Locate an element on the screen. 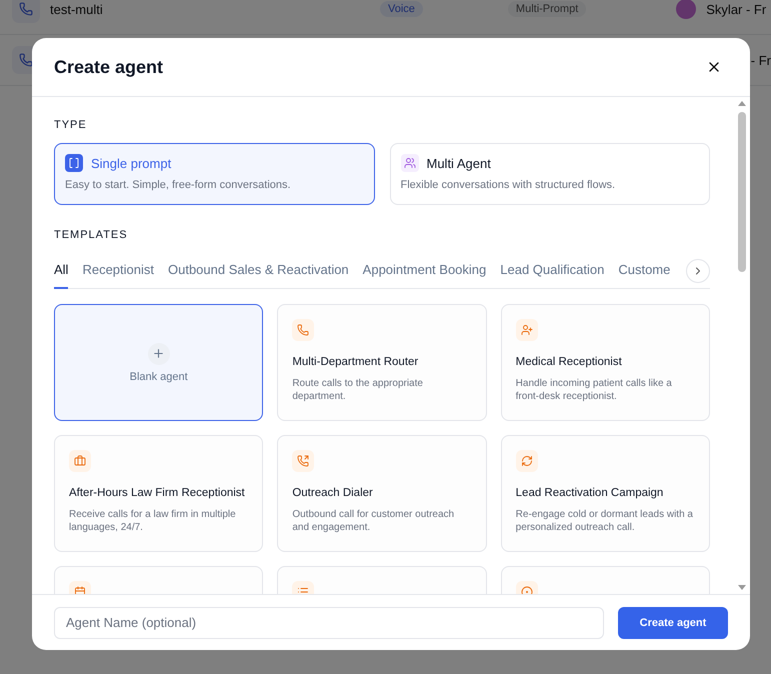  users-icon is located at coordinates (409, 163).